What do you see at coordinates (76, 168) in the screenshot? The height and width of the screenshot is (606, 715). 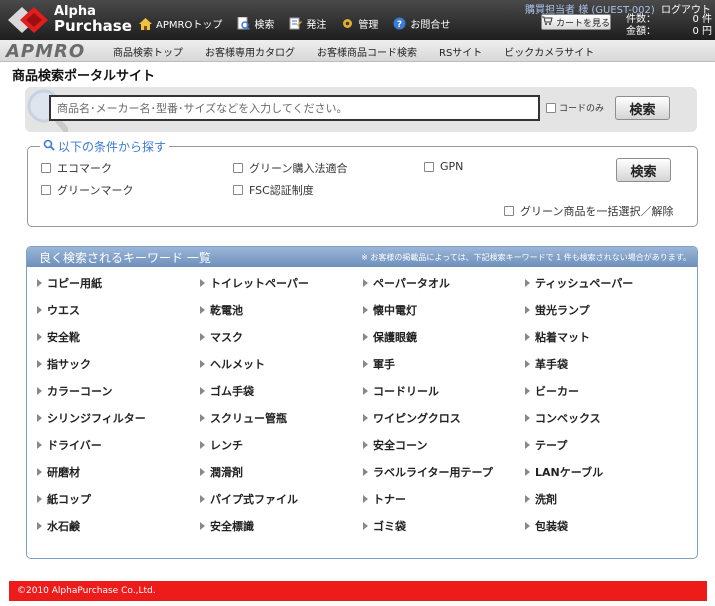 I see `condition-ecomark: エコマーク` at bounding box center [76, 168].